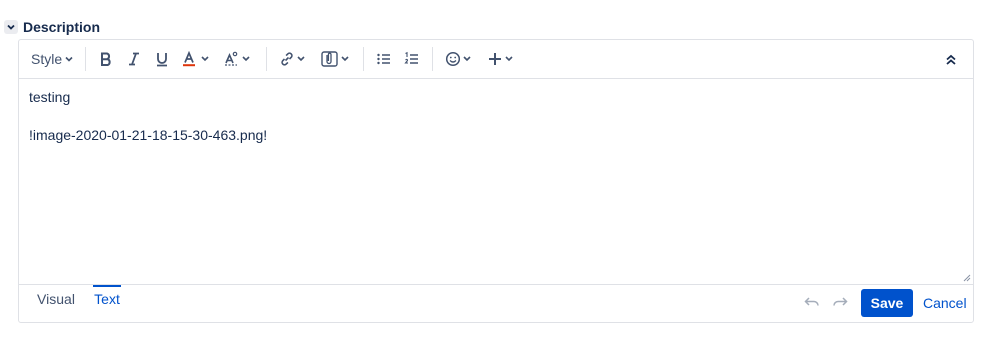 Image resolution: width=998 pixels, height=338 pixels. I want to click on plus-icon, so click(501, 59).